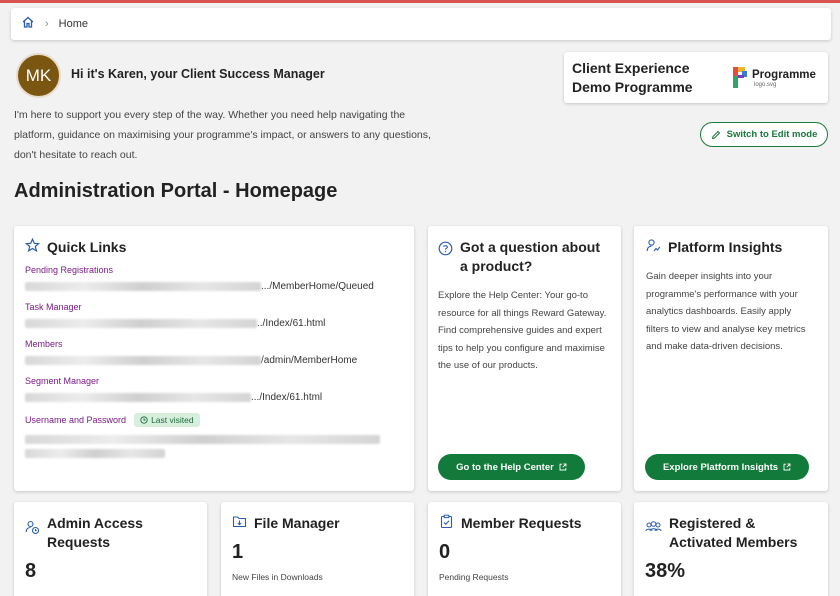  I want to click on quick-link-username-password: Username and Password Last visited, so click(214, 435).